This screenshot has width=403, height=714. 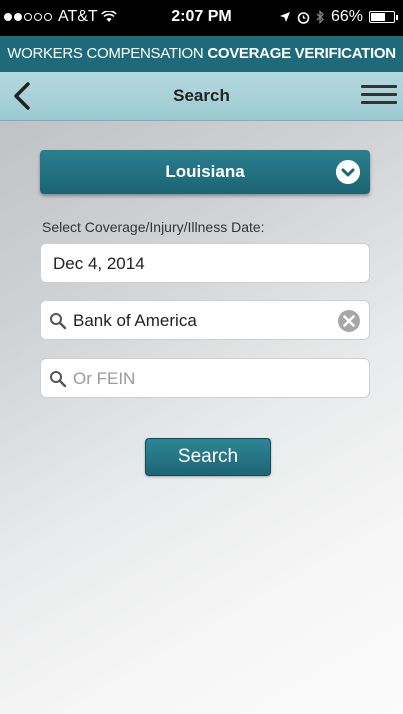 I want to click on banner-prefix: WORKERS COMPENSATION, so click(x=107, y=53).